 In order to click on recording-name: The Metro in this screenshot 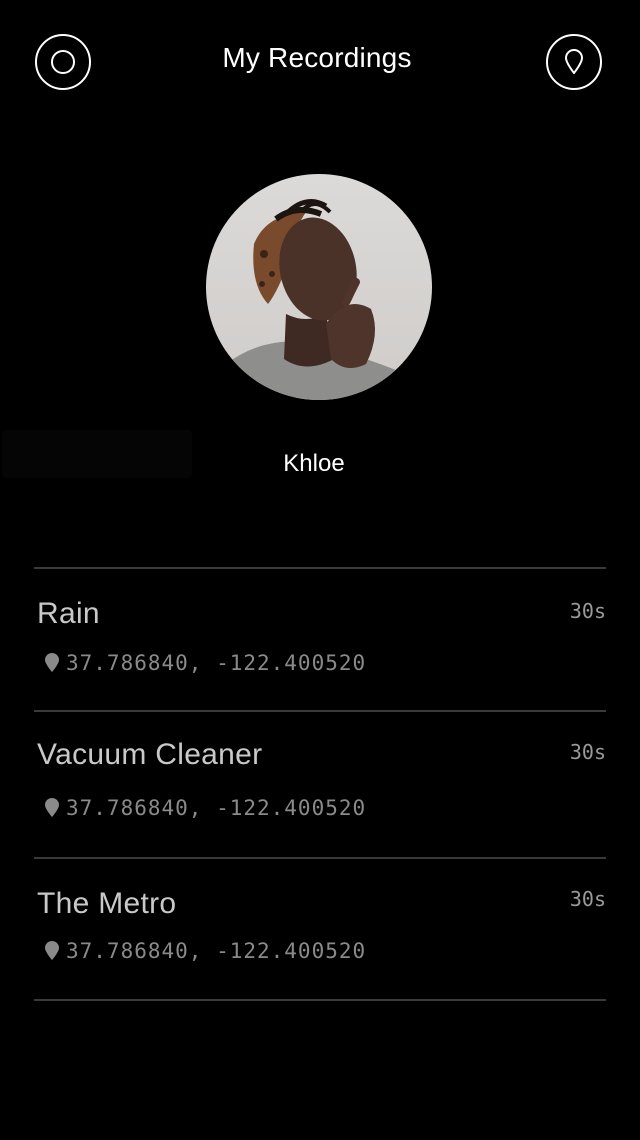, I will do `click(107, 903)`.